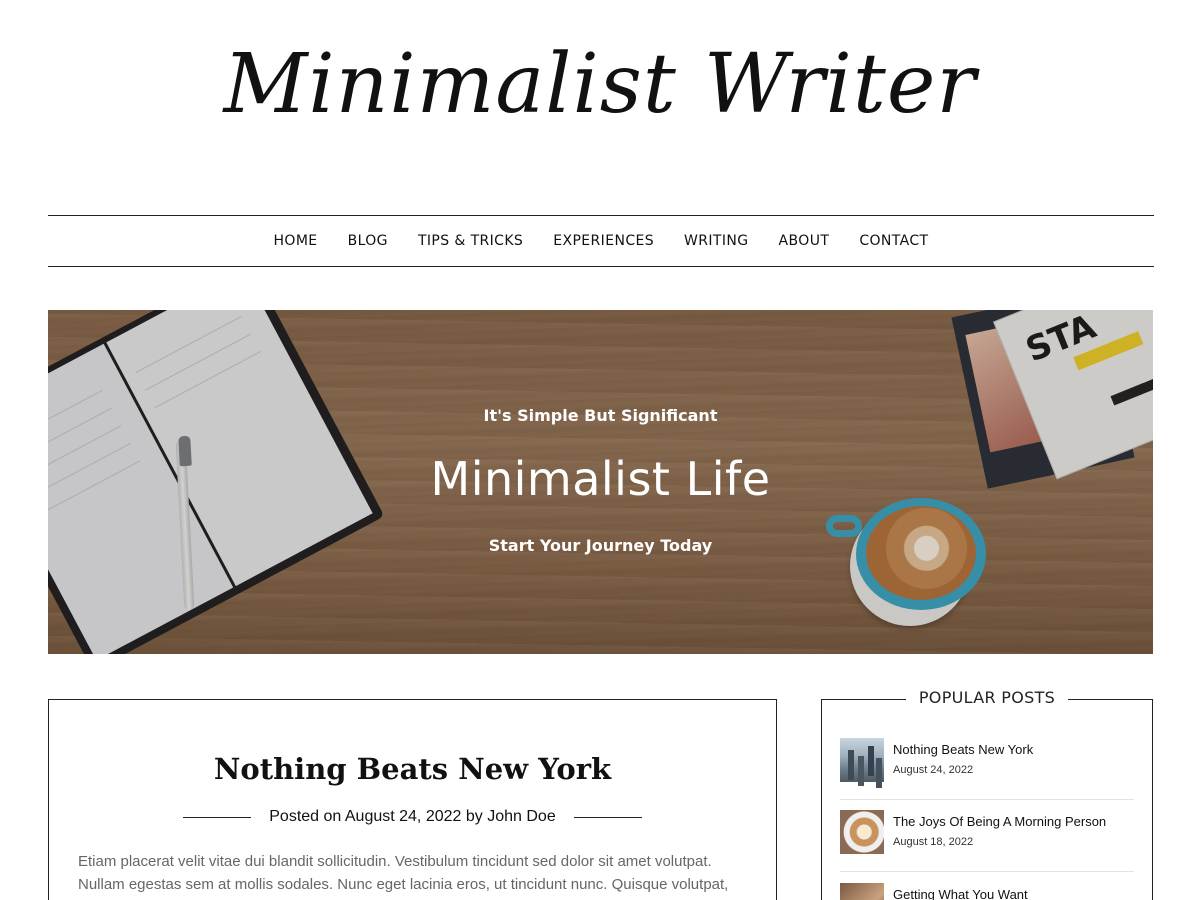 The width and height of the screenshot is (1200, 900). What do you see at coordinates (603, 241) in the screenshot?
I see `nav-experiences: EXPERIENCES` at bounding box center [603, 241].